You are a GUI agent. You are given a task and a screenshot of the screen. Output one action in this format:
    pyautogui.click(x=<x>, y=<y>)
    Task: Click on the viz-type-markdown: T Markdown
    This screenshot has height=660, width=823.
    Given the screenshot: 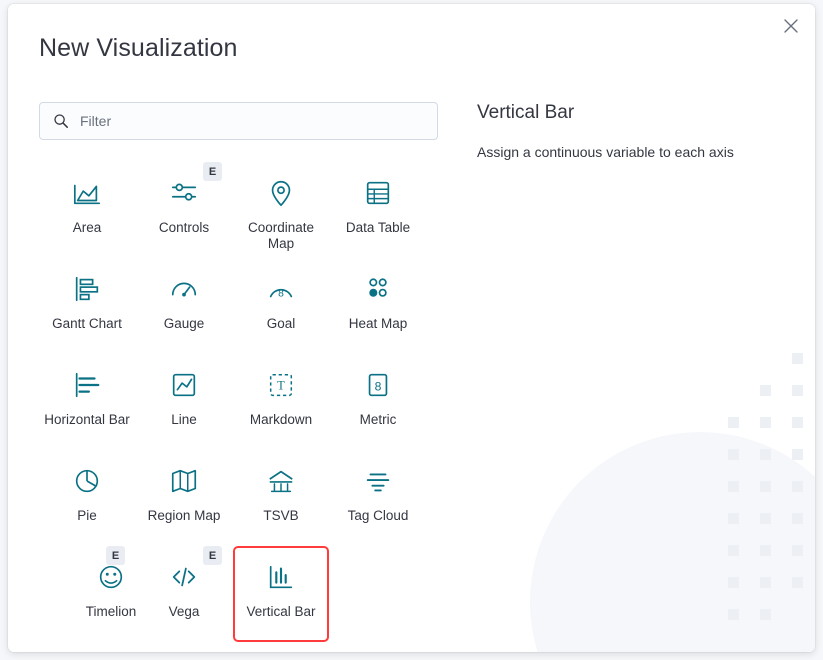 What is the action you would take?
    pyautogui.click(x=281, y=402)
    